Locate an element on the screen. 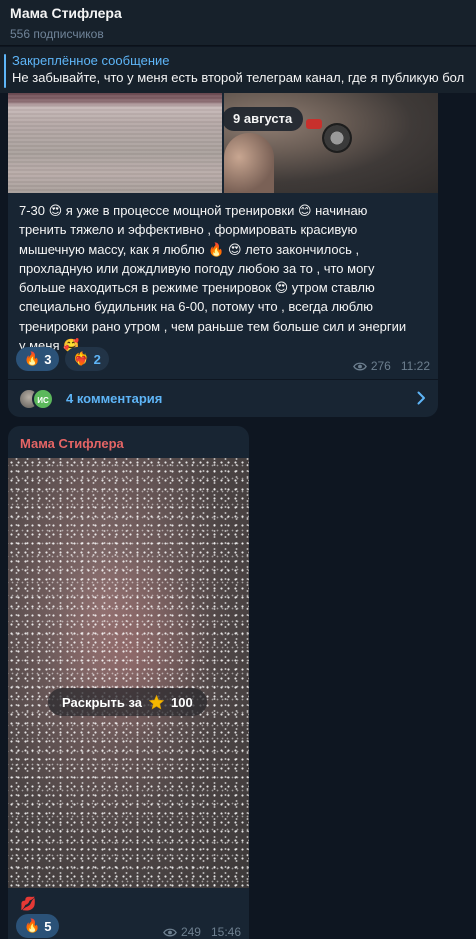 This screenshot has width=476, height=939. unlock-label: Раскрыть за is located at coordinates (102, 702).